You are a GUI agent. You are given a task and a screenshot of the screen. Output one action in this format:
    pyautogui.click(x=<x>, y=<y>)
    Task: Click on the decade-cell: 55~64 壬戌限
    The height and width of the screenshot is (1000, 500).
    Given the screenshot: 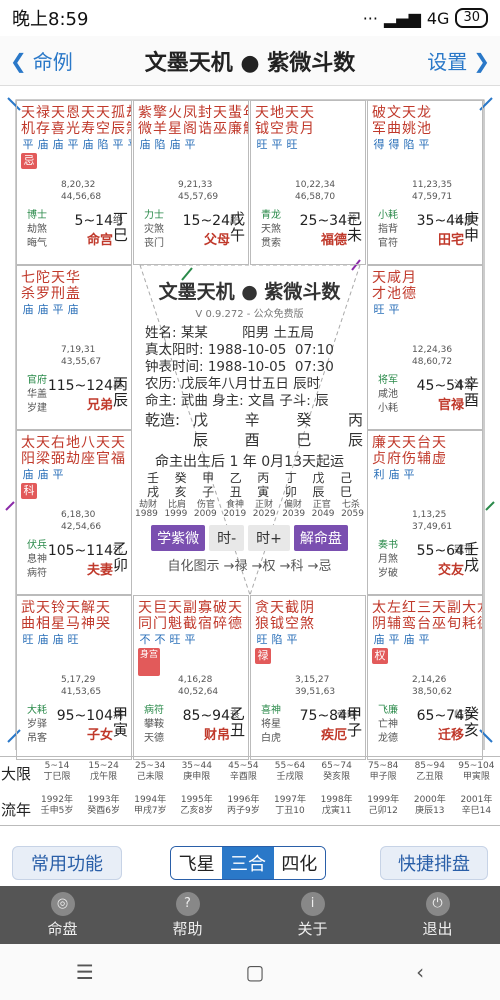 What is the action you would take?
    pyautogui.click(x=290, y=772)
    